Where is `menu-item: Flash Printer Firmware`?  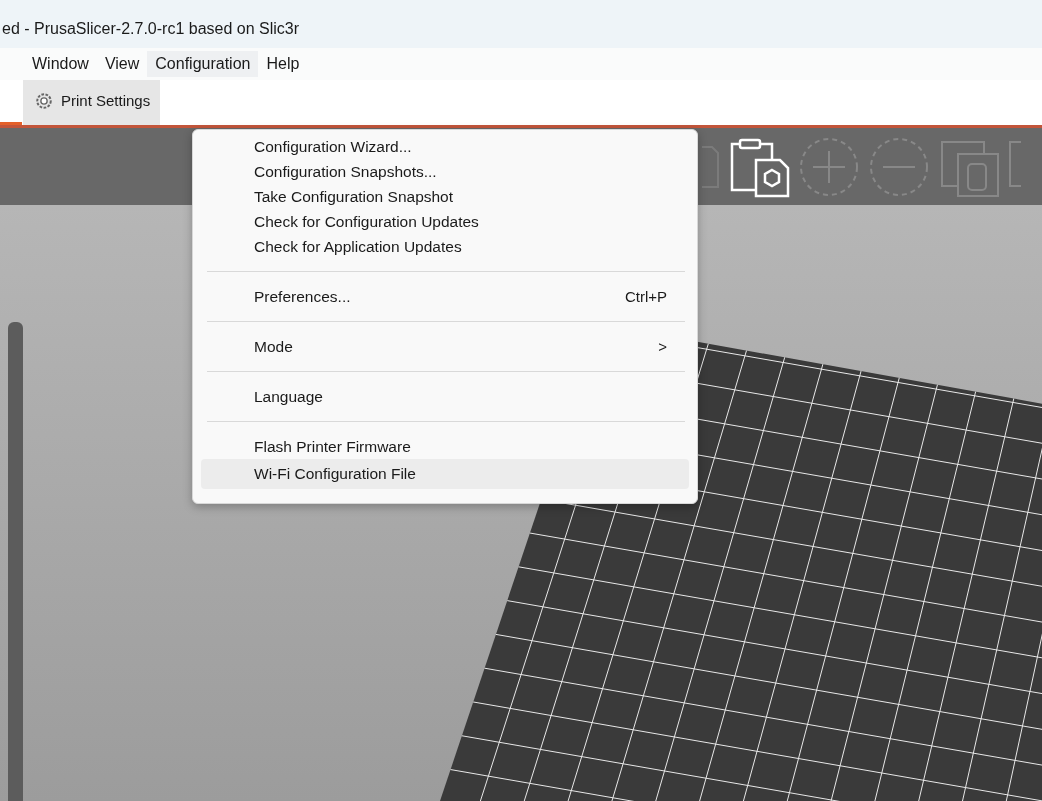 menu-item: Flash Printer Firmware is located at coordinates (445, 446).